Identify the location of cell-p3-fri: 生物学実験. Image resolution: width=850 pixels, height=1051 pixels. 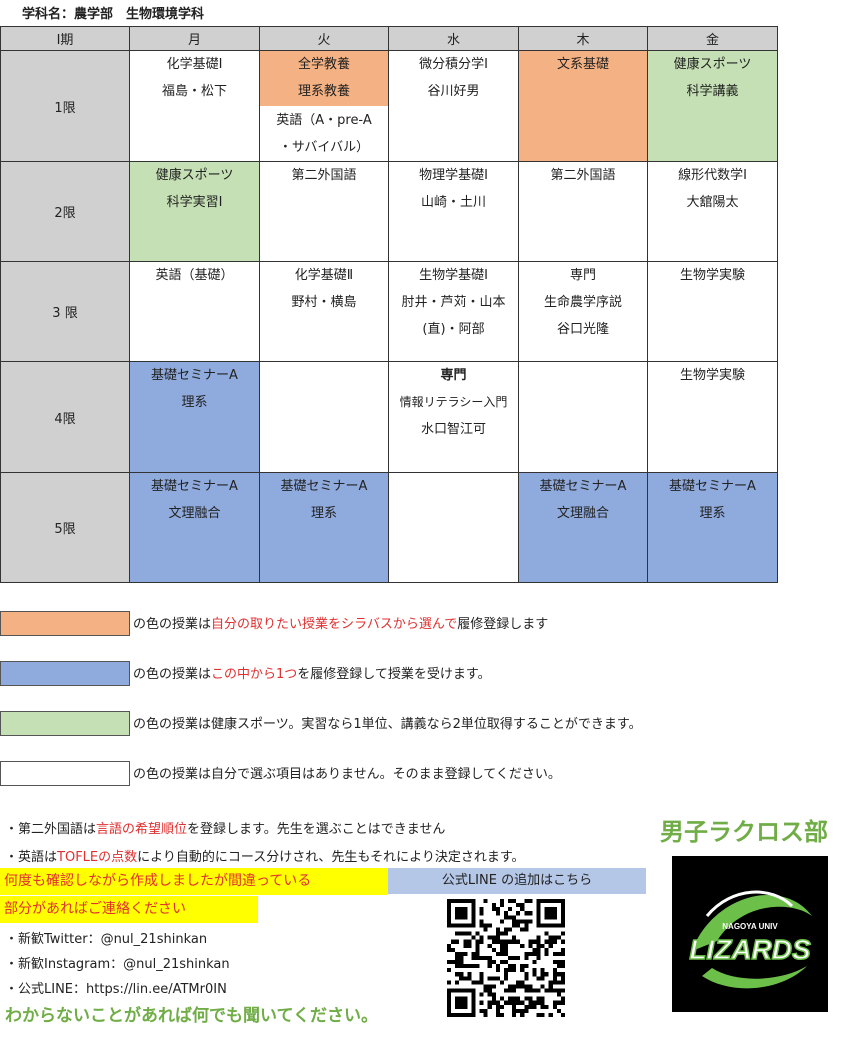
(712, 311).